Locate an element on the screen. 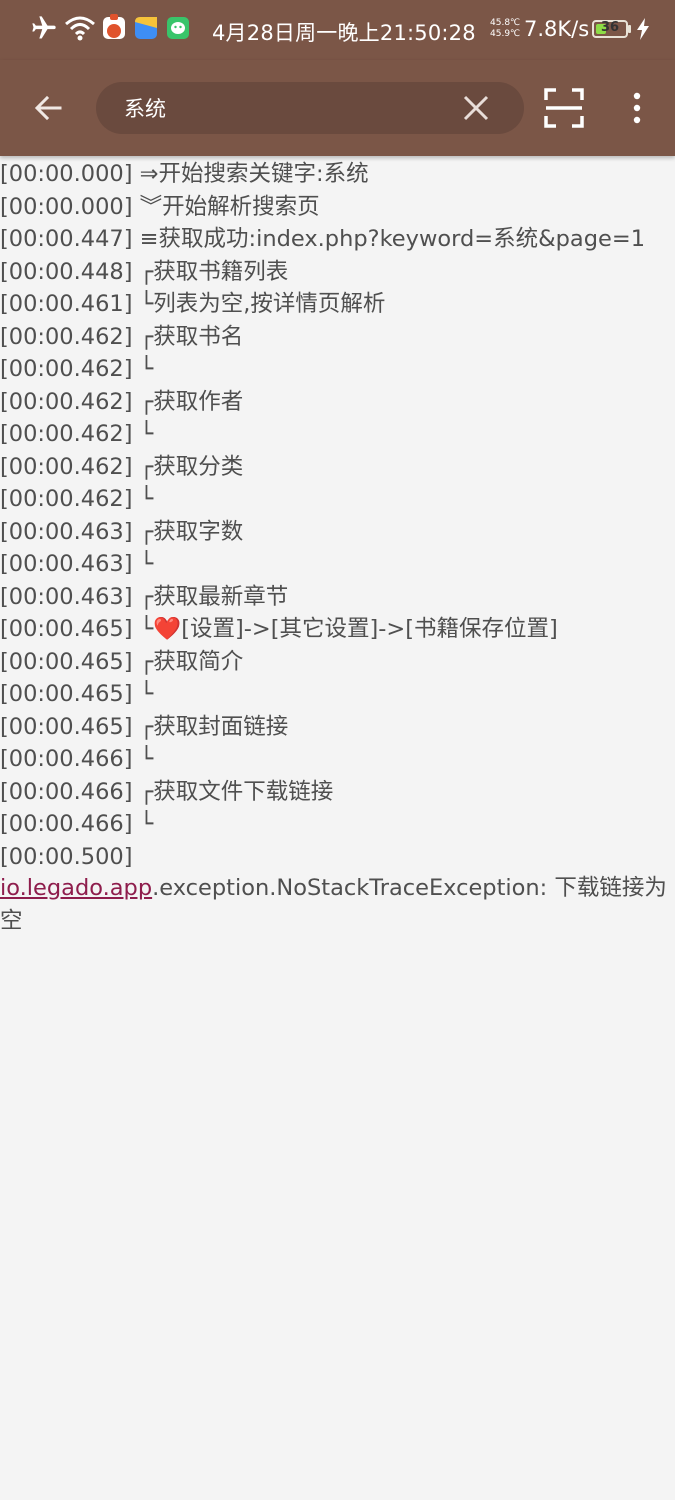 This screenshot has width=675, height=1500. log-line: [00:00.465] ┌获取简介 is located at coordinates (337, 664).